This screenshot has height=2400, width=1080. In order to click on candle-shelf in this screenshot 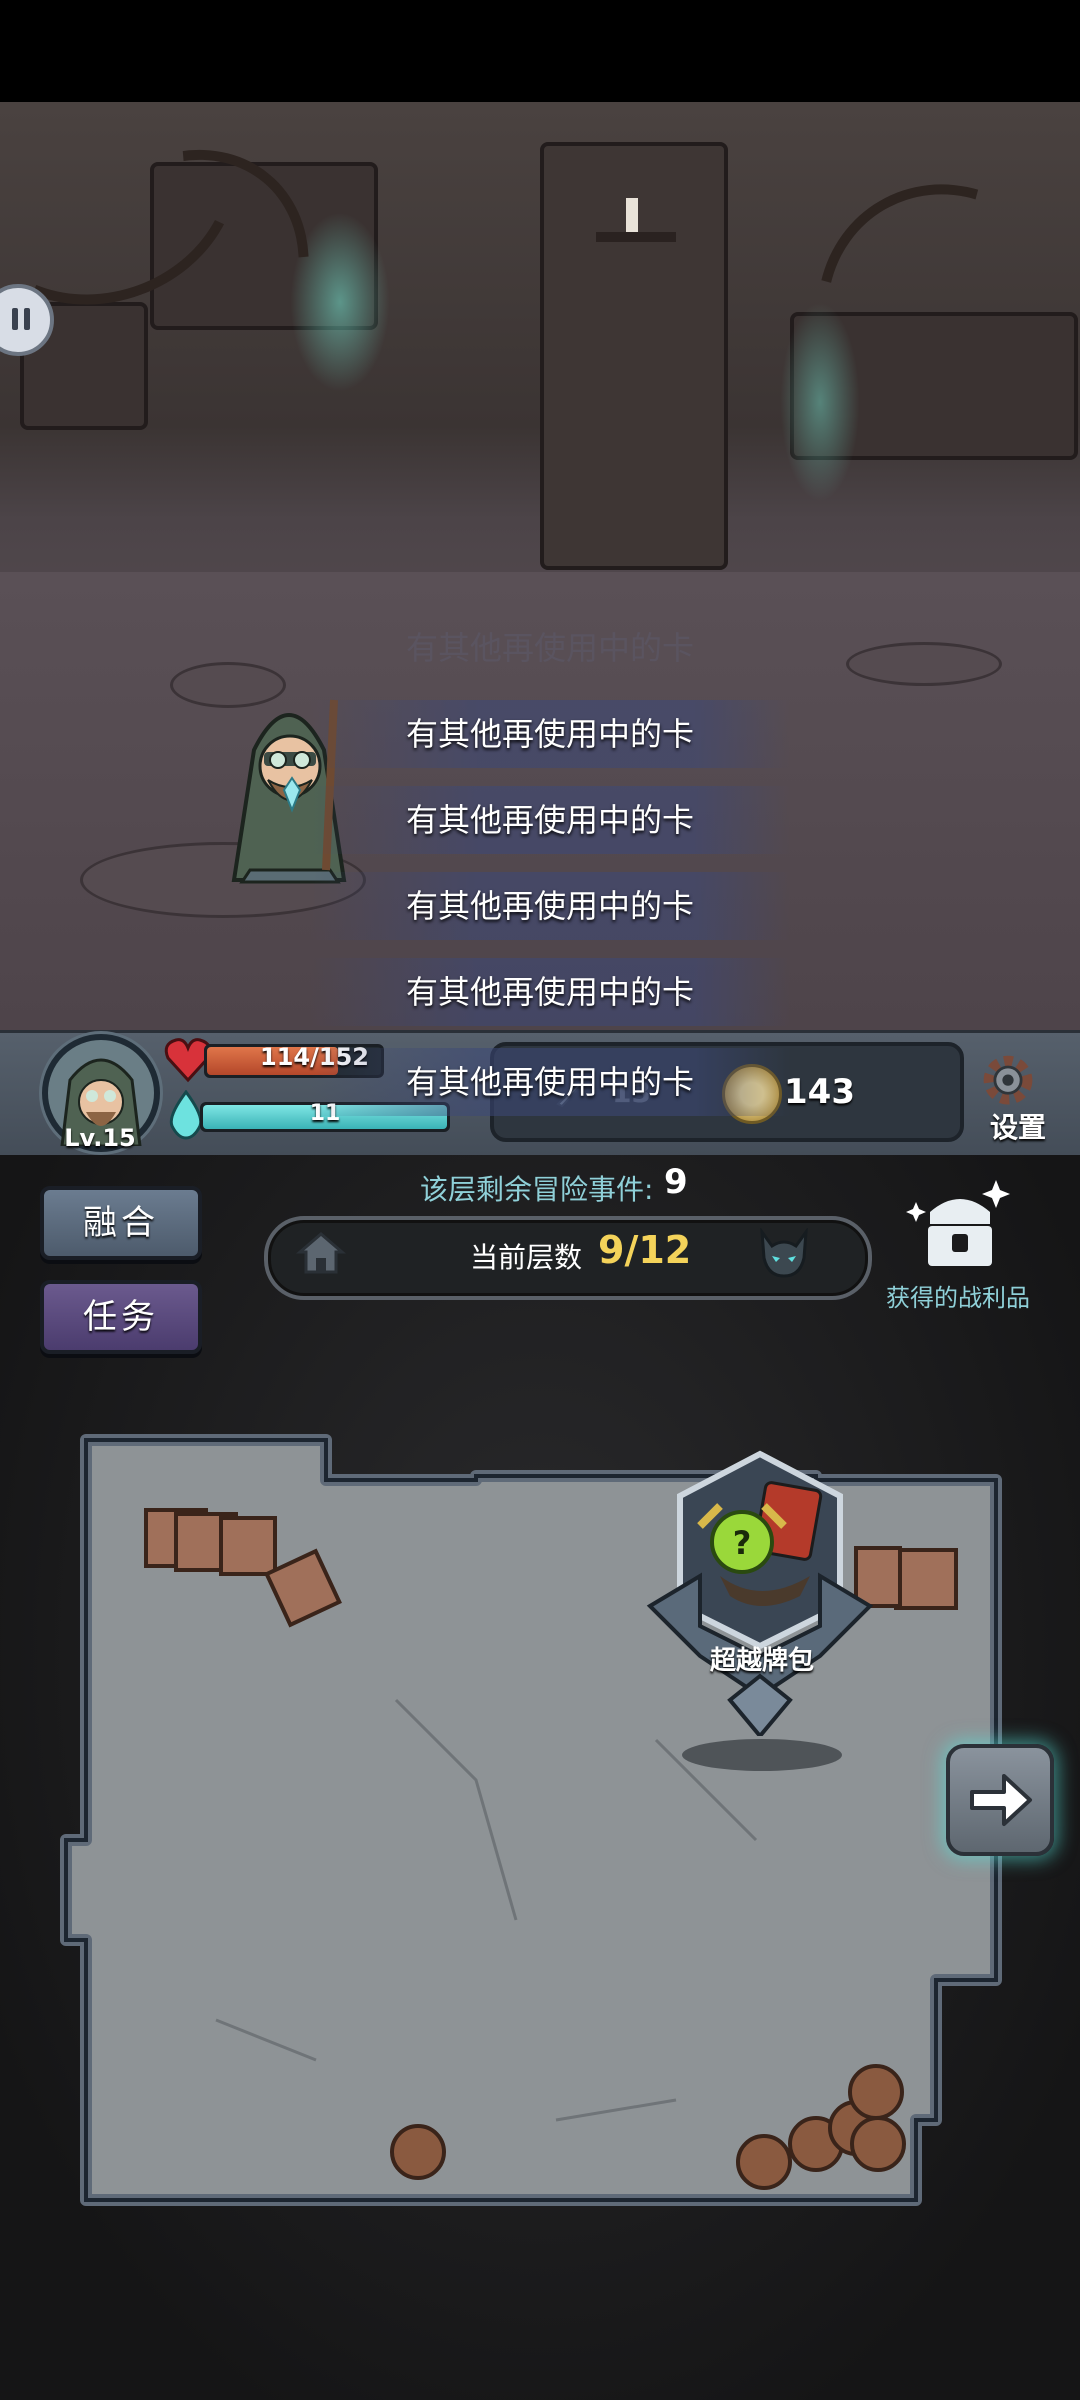, I will do `click(636, 237)`.